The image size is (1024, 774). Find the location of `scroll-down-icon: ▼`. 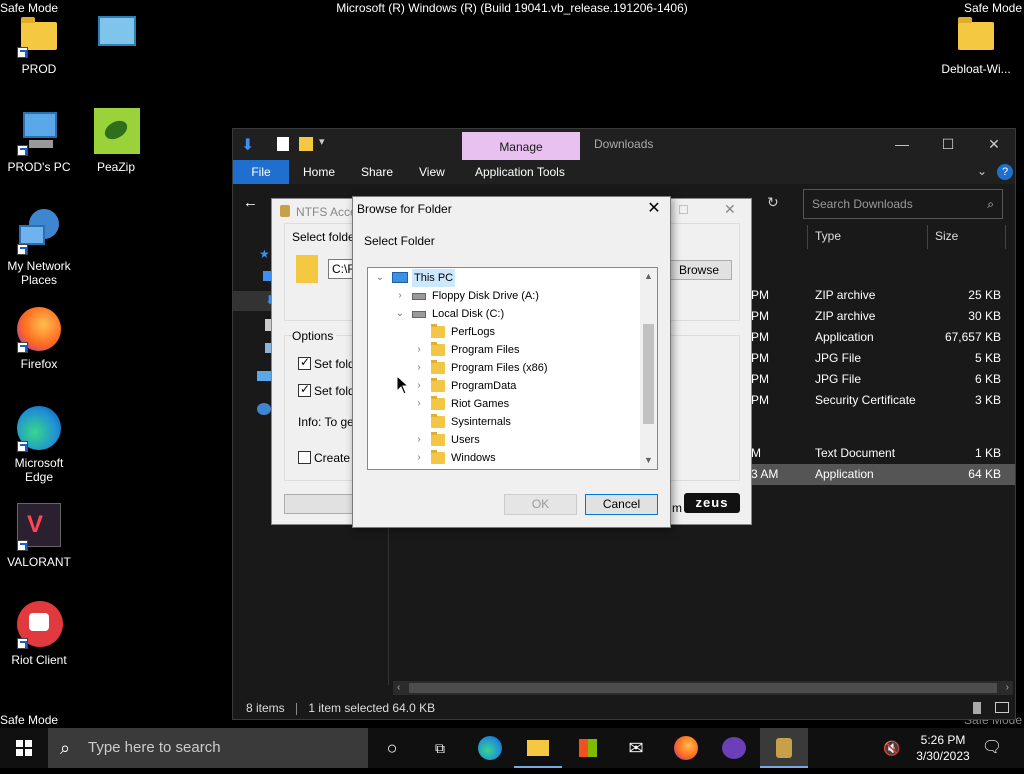

scroll-down-icon: ▼ is located at coordinates (648, 460).